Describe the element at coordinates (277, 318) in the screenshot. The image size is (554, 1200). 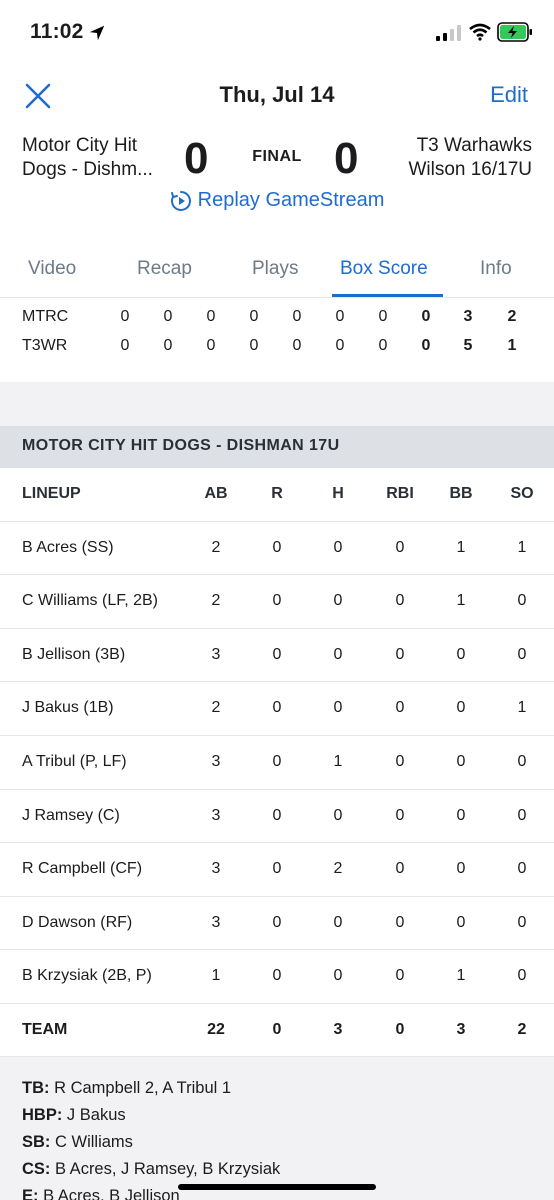
I see `line-score-row: MTRC 0 0 0 0 0 0 0 0 3 2` at that location.